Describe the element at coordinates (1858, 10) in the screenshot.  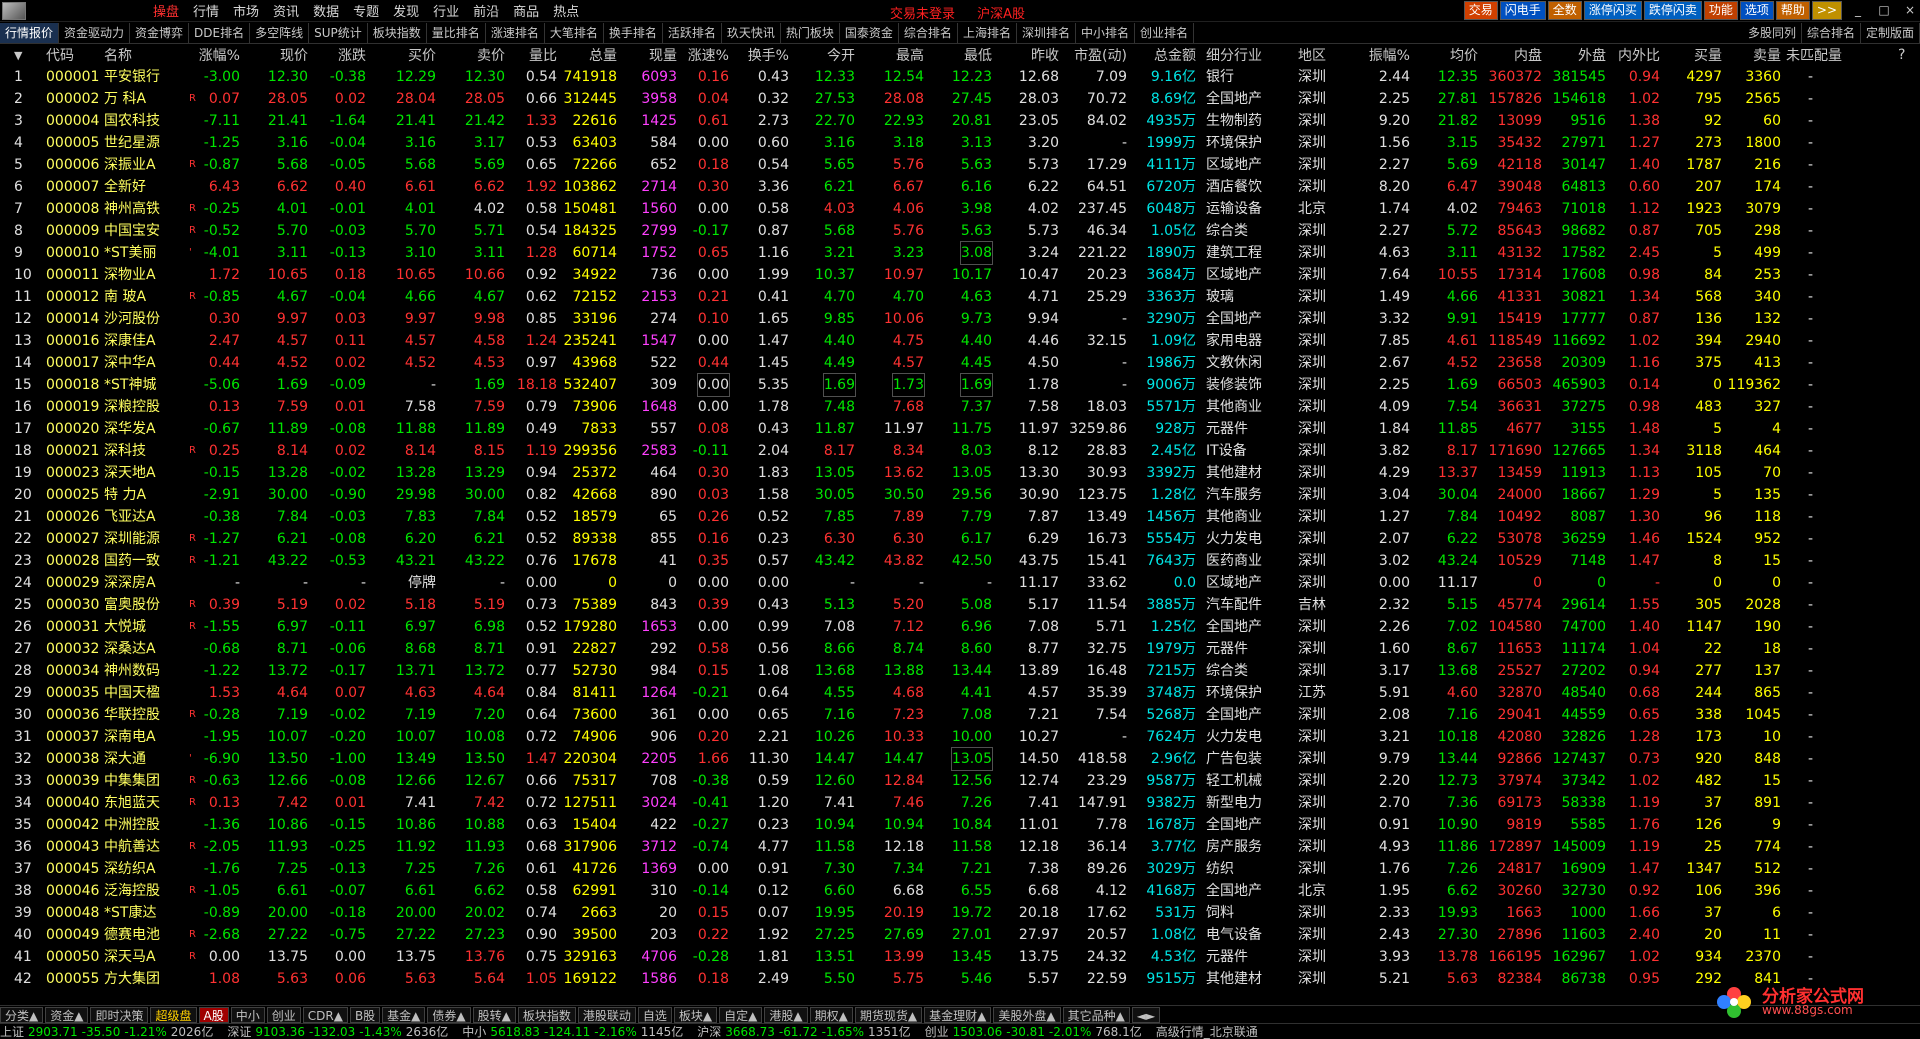
I see `window-button-minimize: _` at that location.